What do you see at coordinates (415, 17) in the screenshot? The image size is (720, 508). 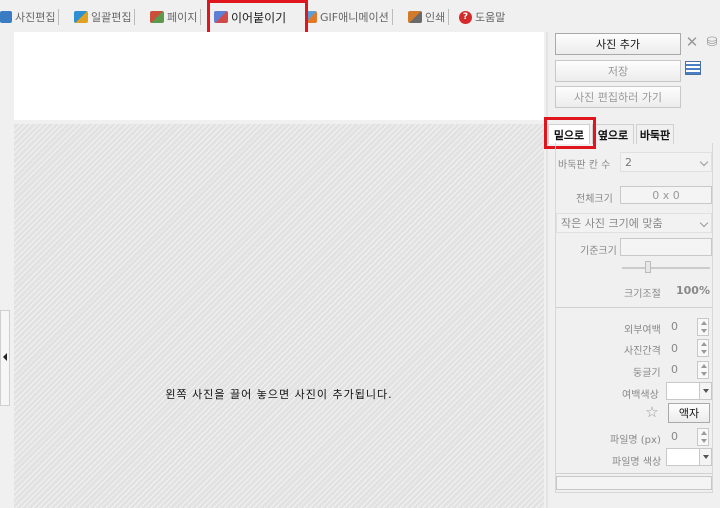 I see `print-icon` at bounding box center [415, 17].